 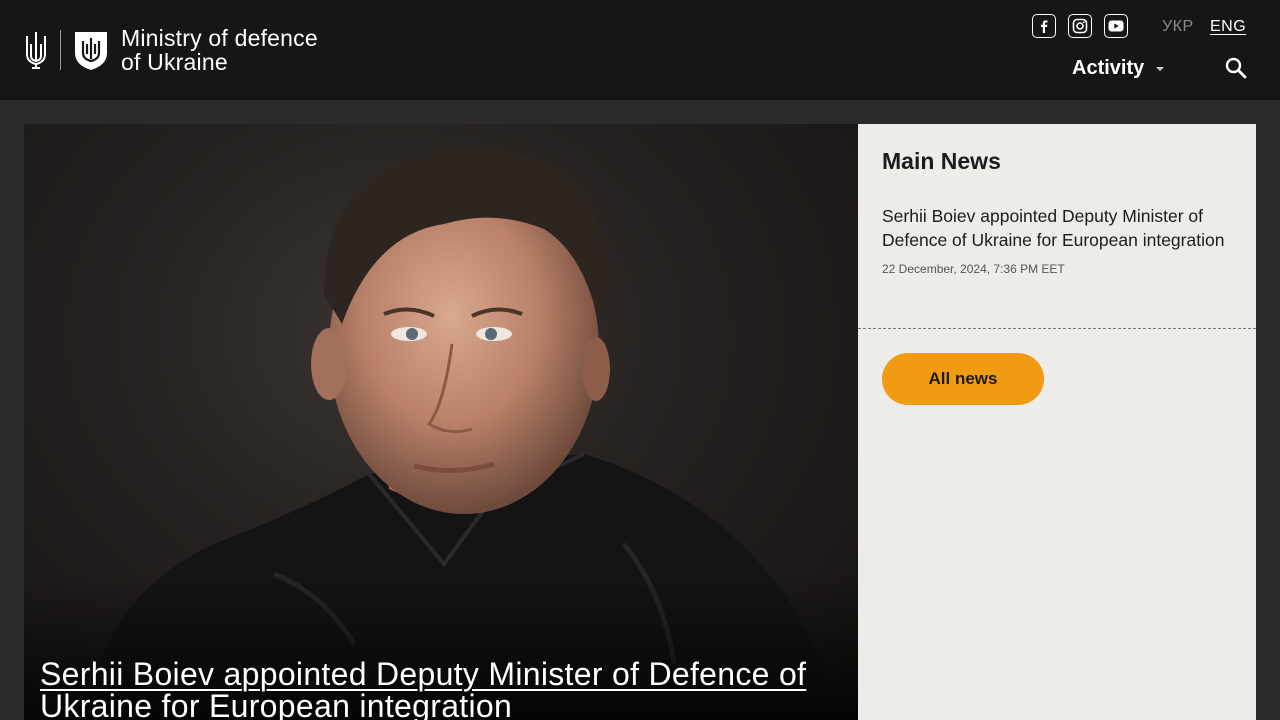 I want to click on logo-divider, so click(x=60, y=50).